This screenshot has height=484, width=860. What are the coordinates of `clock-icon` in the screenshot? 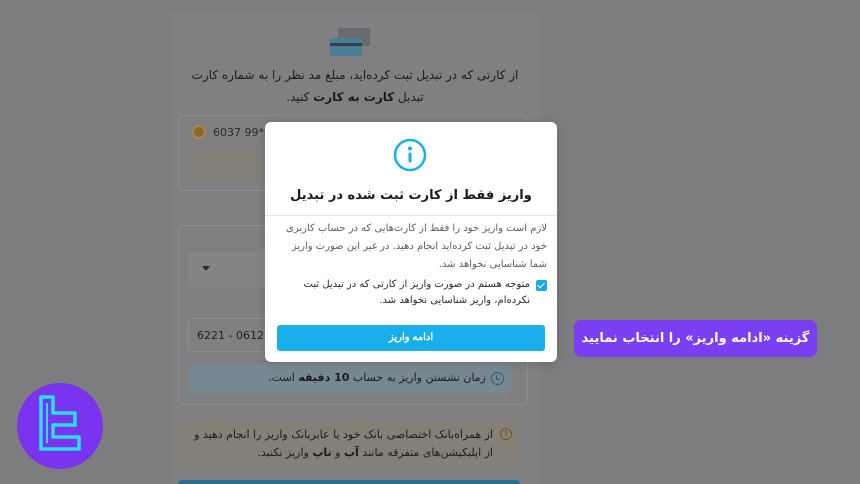 It's located at (497, 378).